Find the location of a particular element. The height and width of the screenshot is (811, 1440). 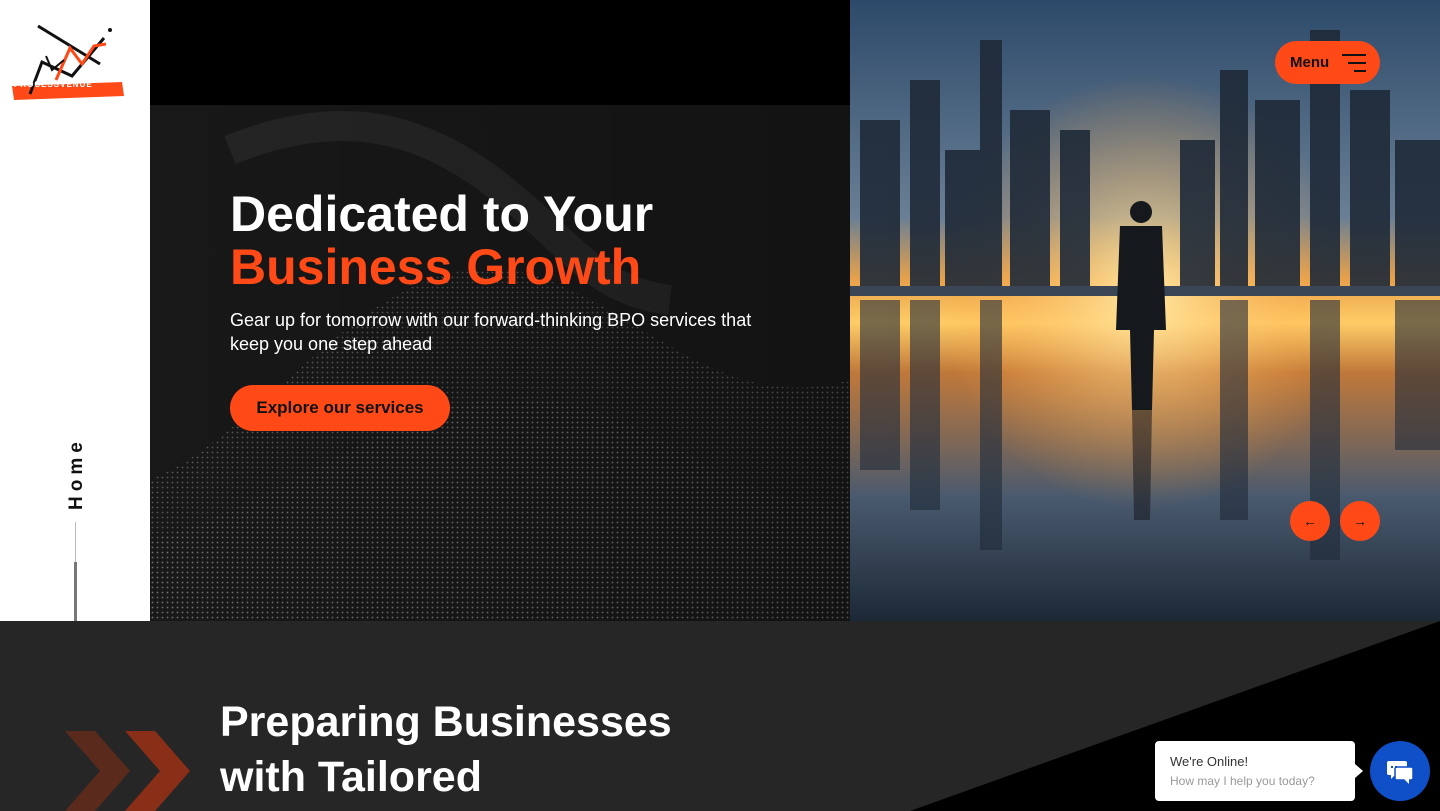

hero-heading-line2: Business Growth is located at coordinates (436, 267).